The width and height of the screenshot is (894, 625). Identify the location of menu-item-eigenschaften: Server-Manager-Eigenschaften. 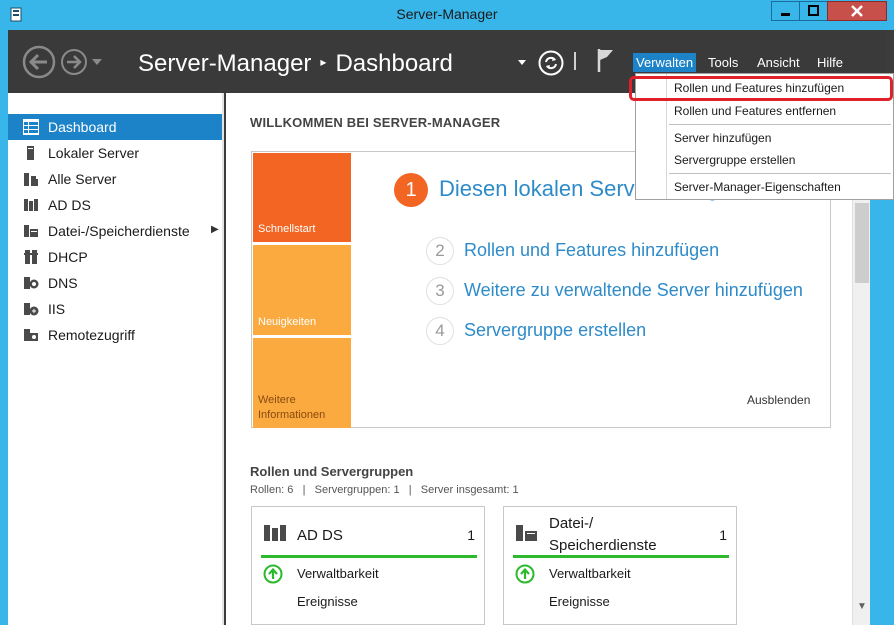
(764, 187).